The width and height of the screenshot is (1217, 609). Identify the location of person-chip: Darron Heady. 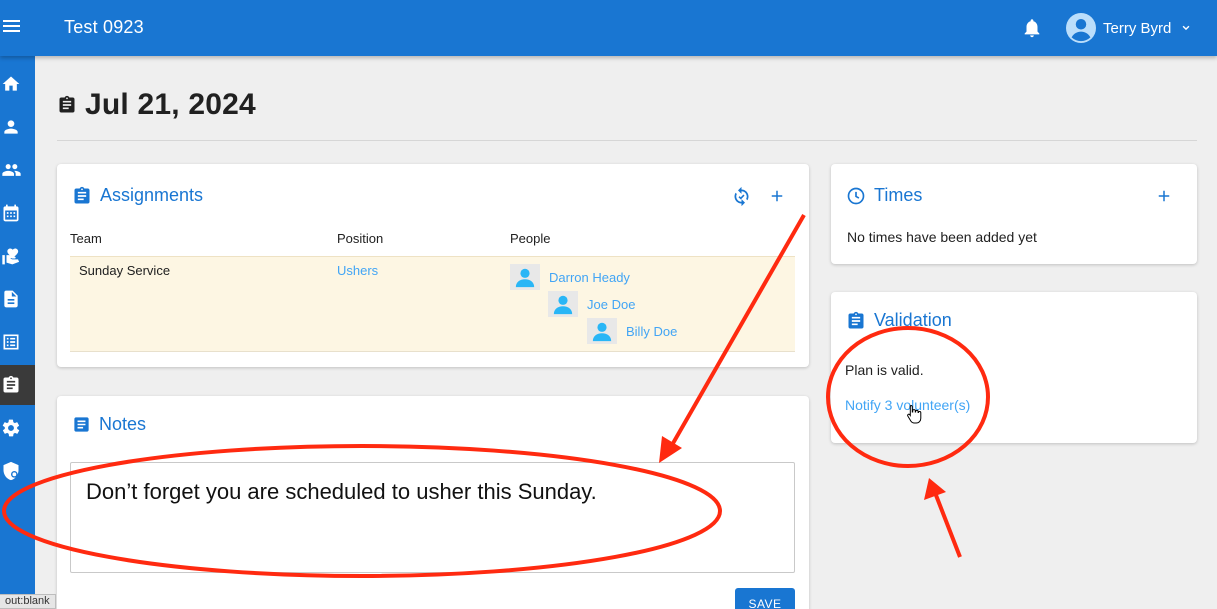
(570, 277).